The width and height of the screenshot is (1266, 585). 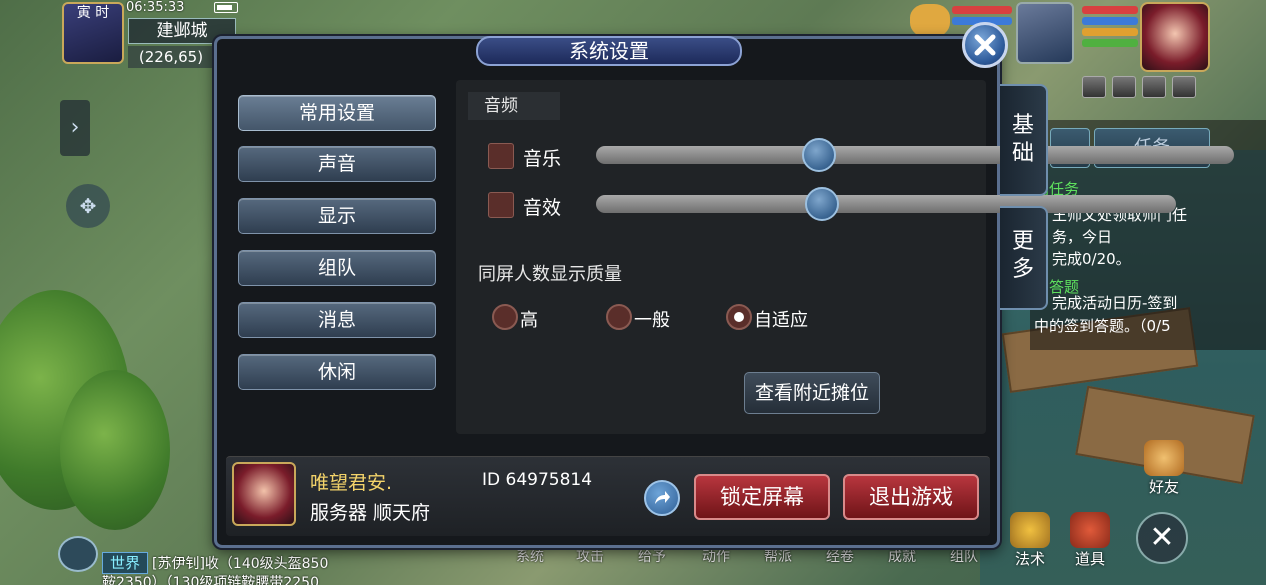 I want to click on menu-team: 组队, so click(x=964, y=556).